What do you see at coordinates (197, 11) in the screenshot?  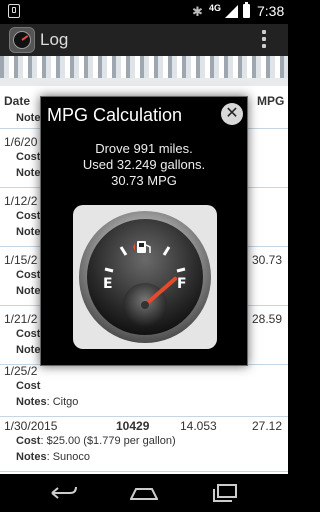 I see `bluetooth-icon: ✱` at bounding box center [197, 11].